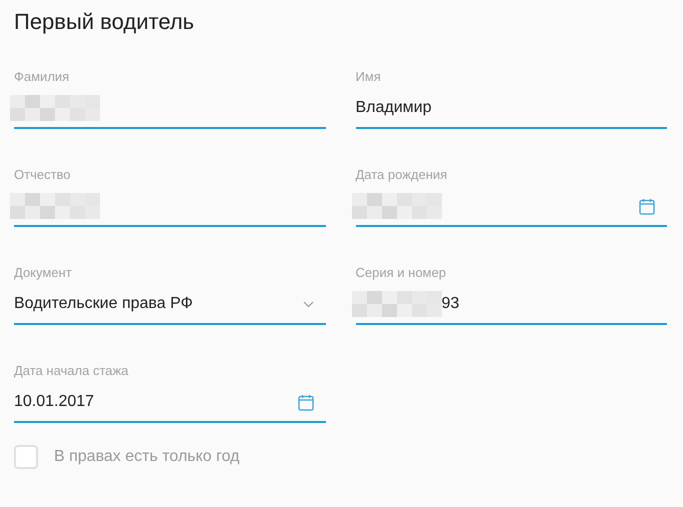 The height and width of the screenshot is (507, 683). I want to click on field-label: Фамилия, so click(42, 77).